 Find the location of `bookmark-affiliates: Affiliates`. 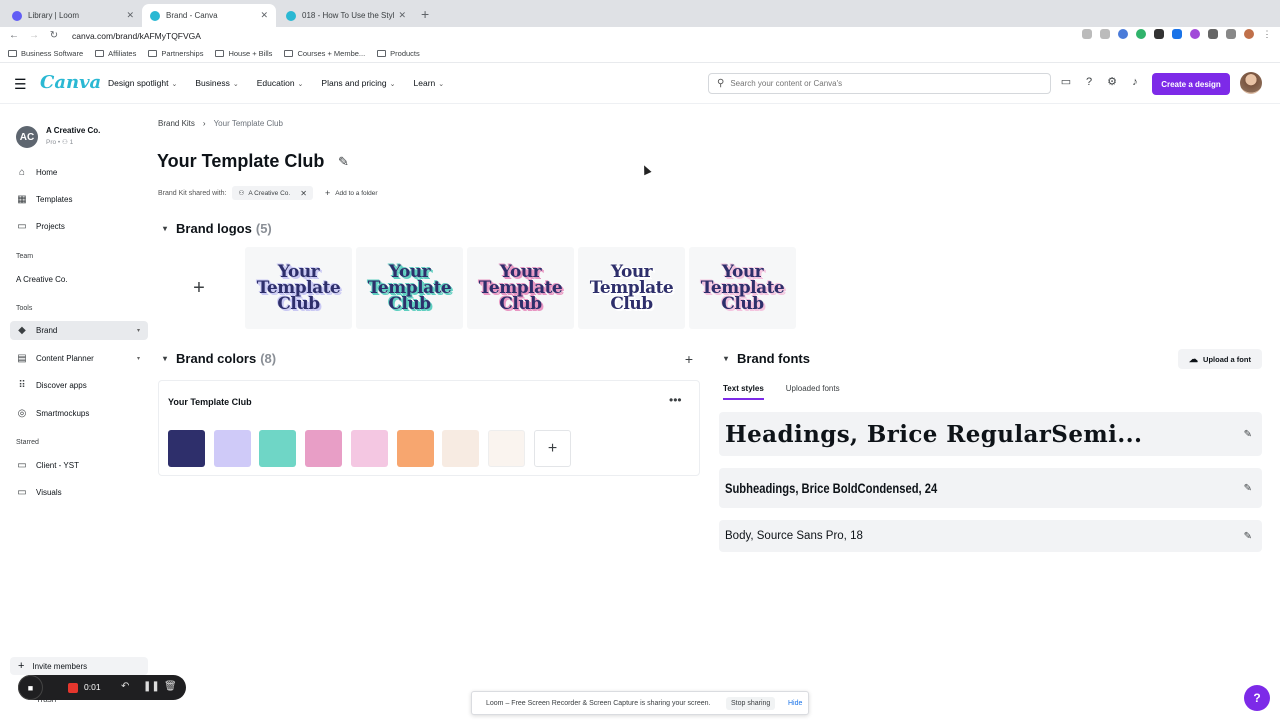

bookmark-affiliates: Affiliates is located at coordinates (115, 53).